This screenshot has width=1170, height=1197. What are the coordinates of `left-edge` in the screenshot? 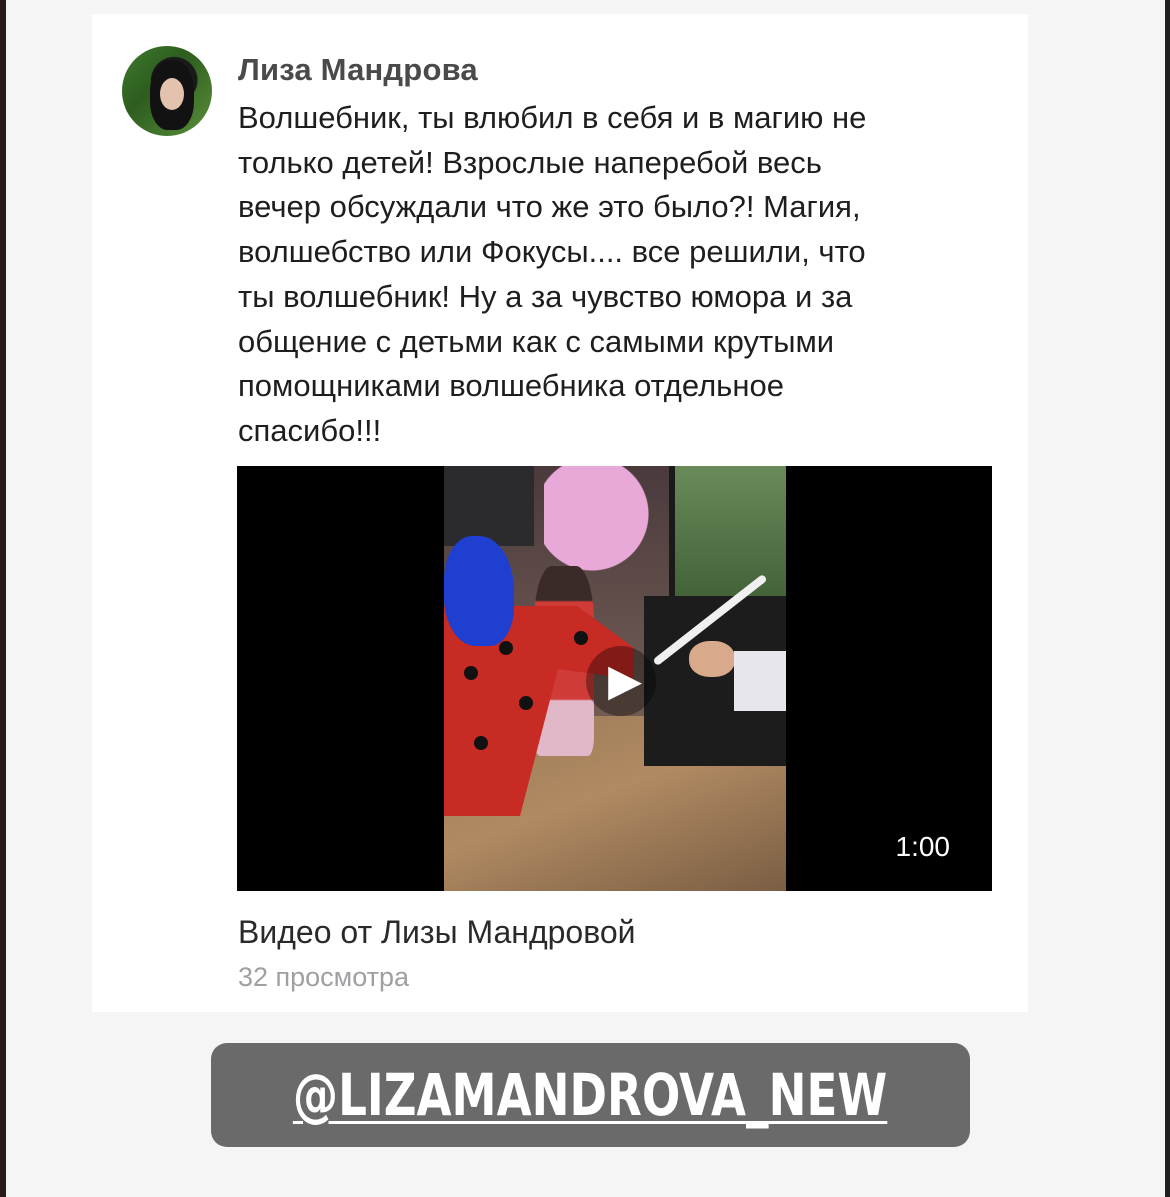 It's located at (3, 598).